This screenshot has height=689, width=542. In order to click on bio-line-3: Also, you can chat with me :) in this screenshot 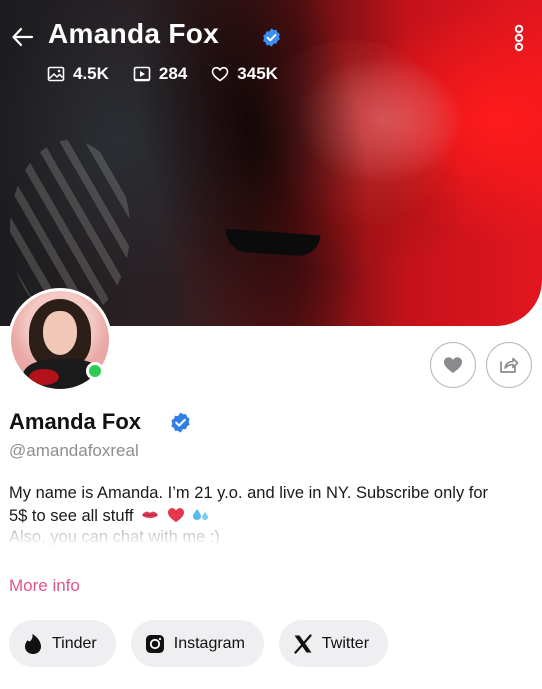, I will do `click(114, 537)`.